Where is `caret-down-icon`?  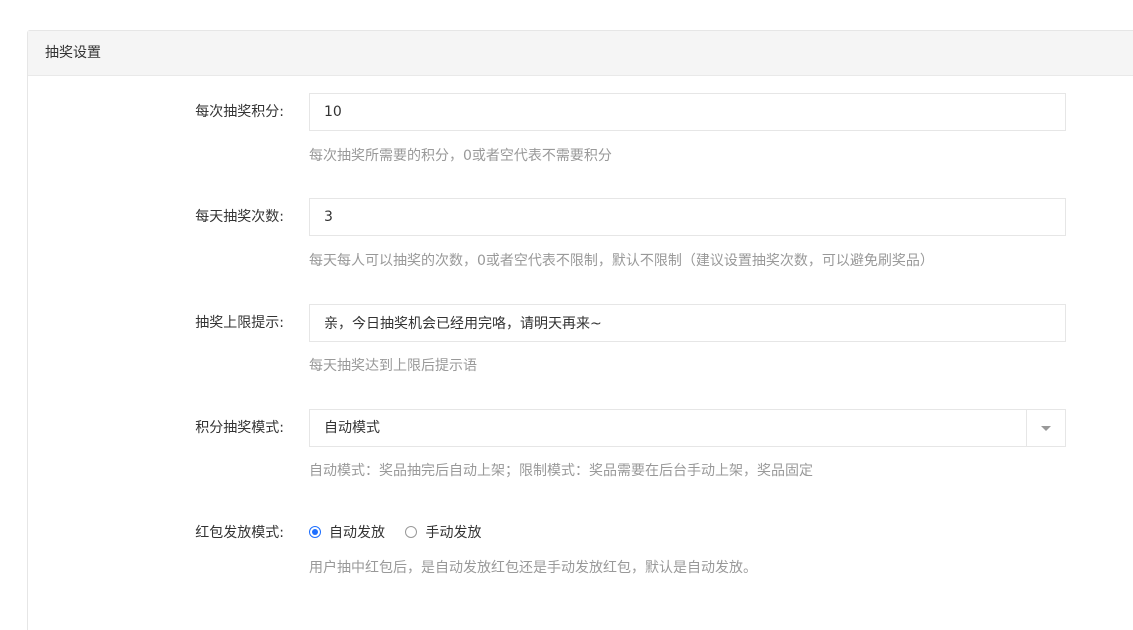 caret-down-icon is located at coordinates (1046, 428).